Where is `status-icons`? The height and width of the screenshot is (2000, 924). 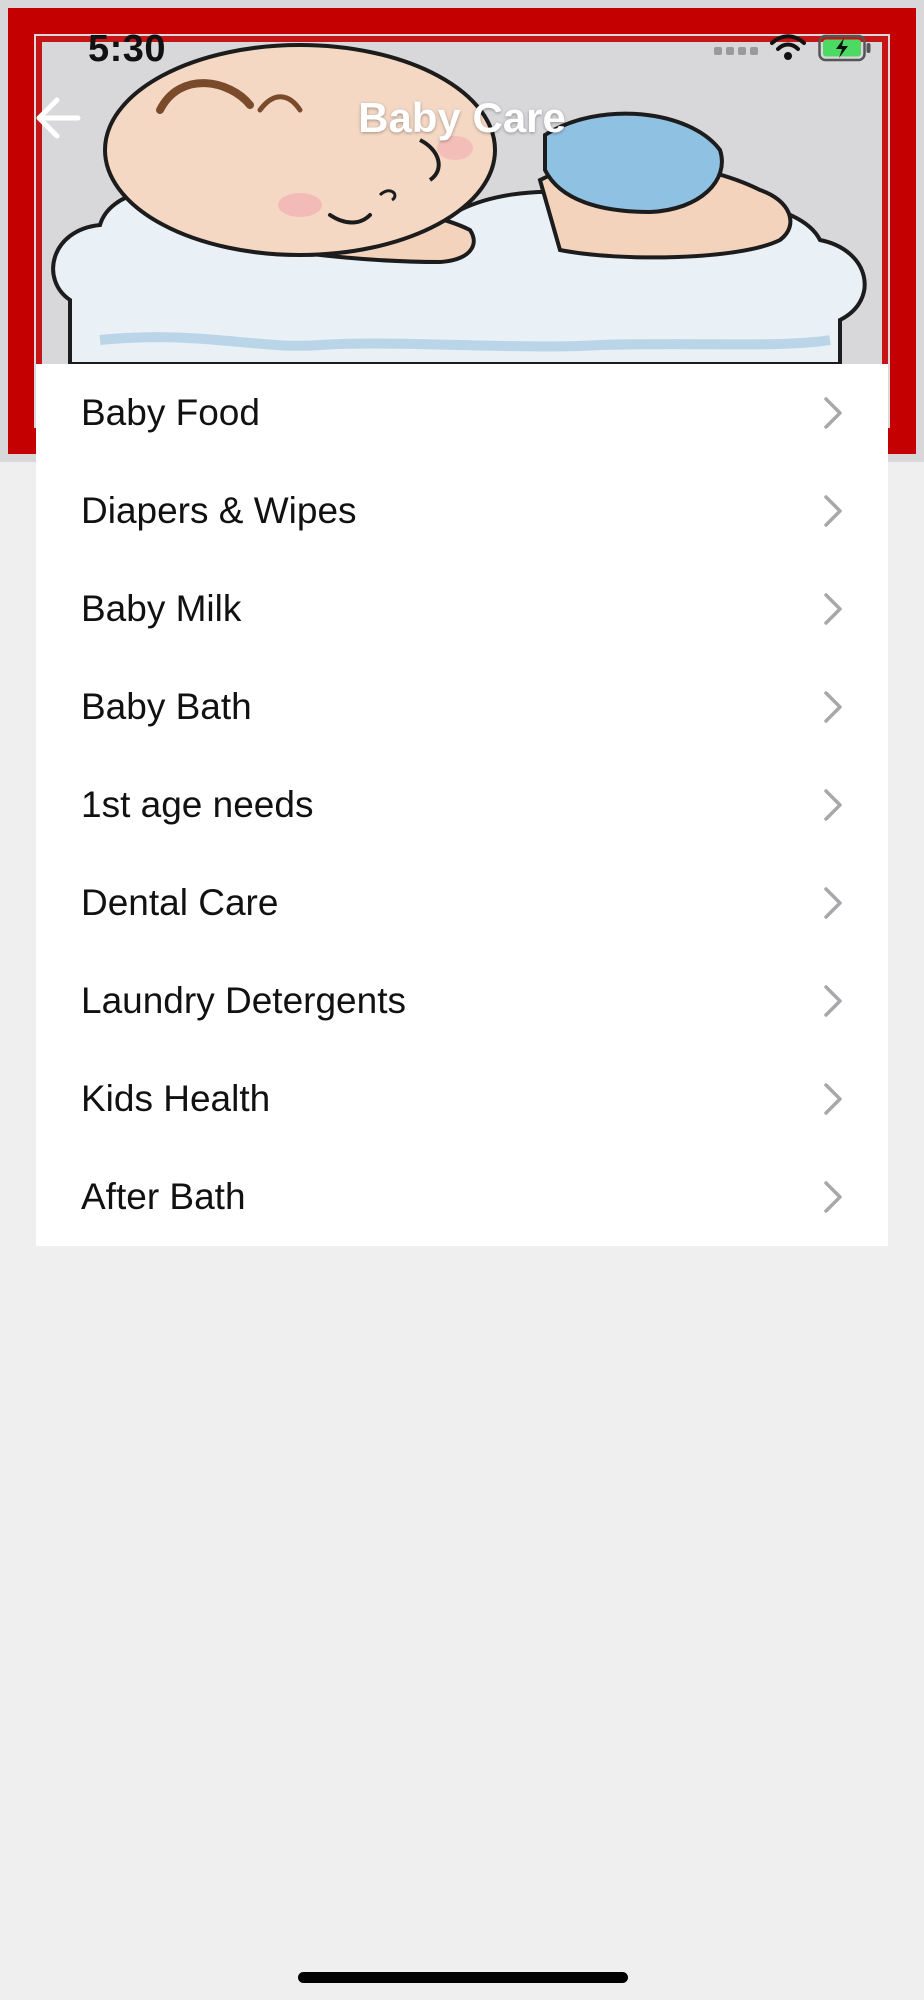 status-icons is located at coordinates (793, 48).